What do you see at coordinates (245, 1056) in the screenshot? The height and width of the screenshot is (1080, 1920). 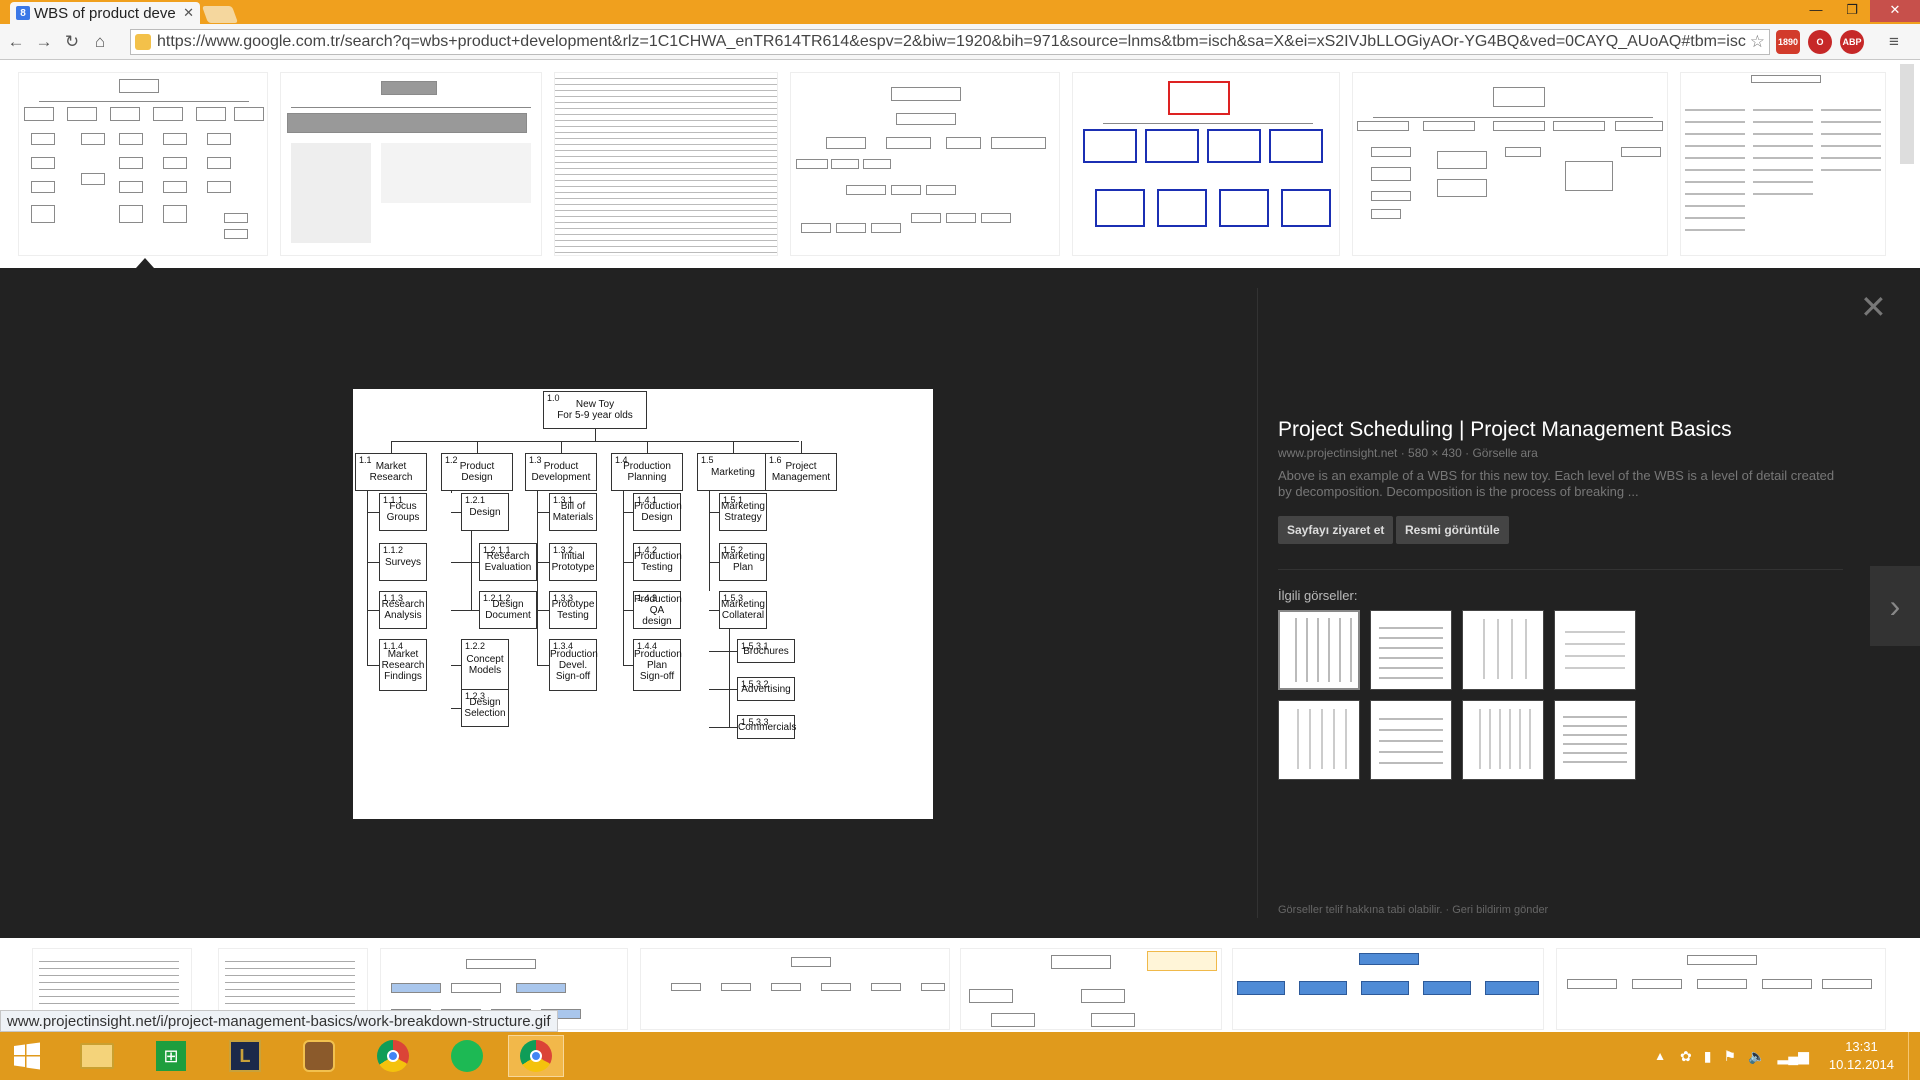 I see `league-of-legends-icon: L` at bounding box center [245, 1056].